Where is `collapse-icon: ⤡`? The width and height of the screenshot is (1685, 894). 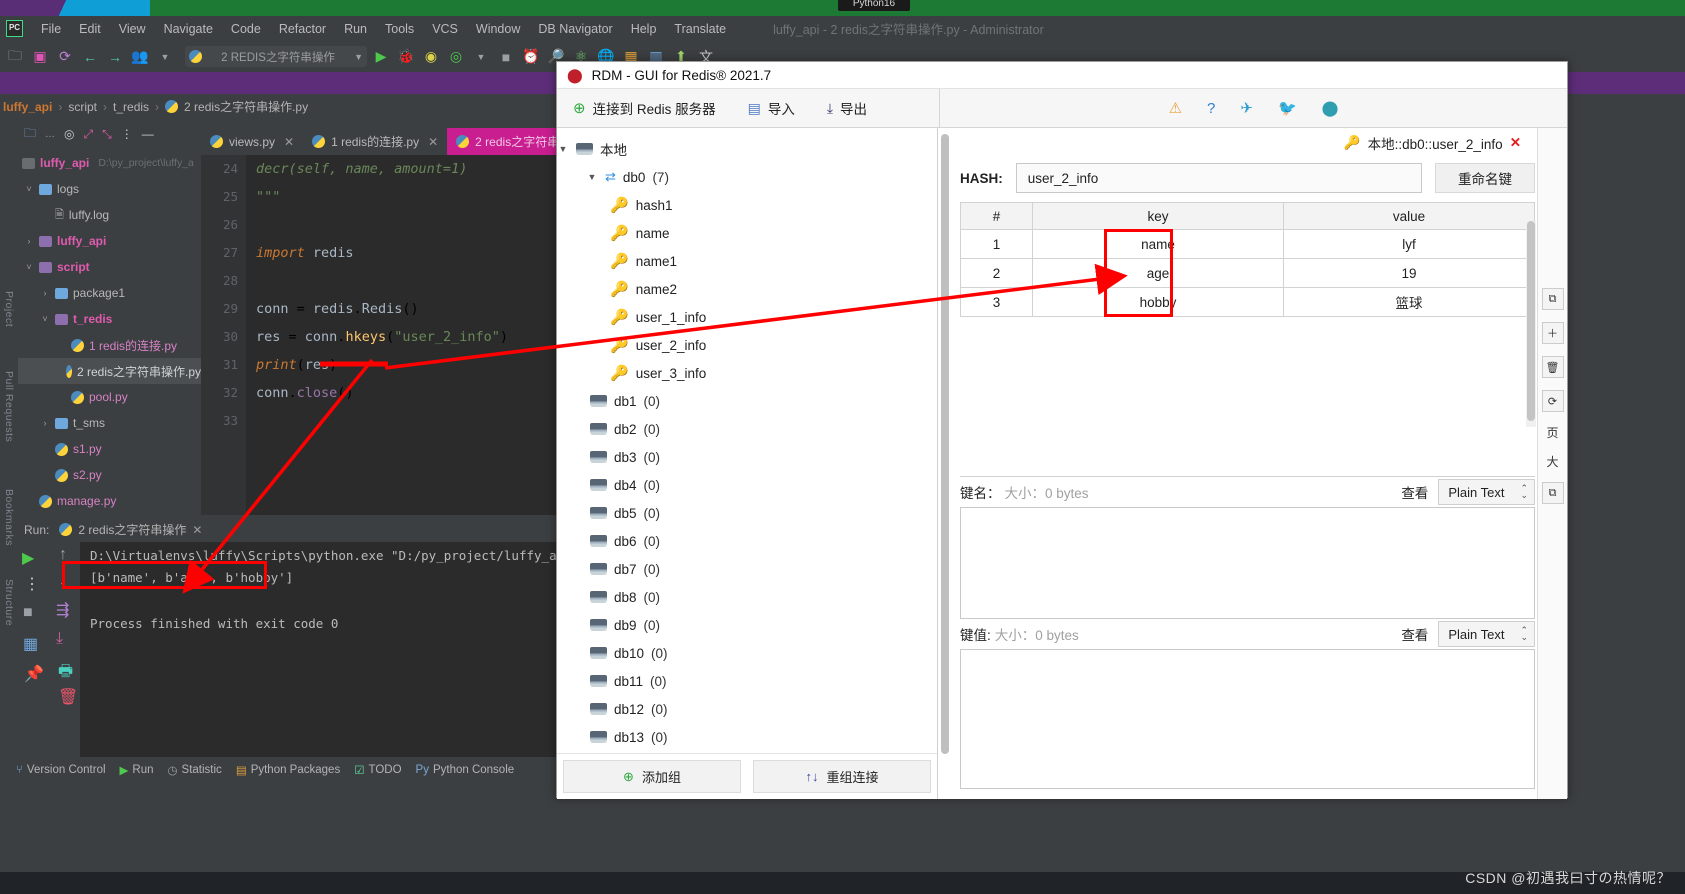
collapse-icon: ⤡ is located at coordinates (107, 134).